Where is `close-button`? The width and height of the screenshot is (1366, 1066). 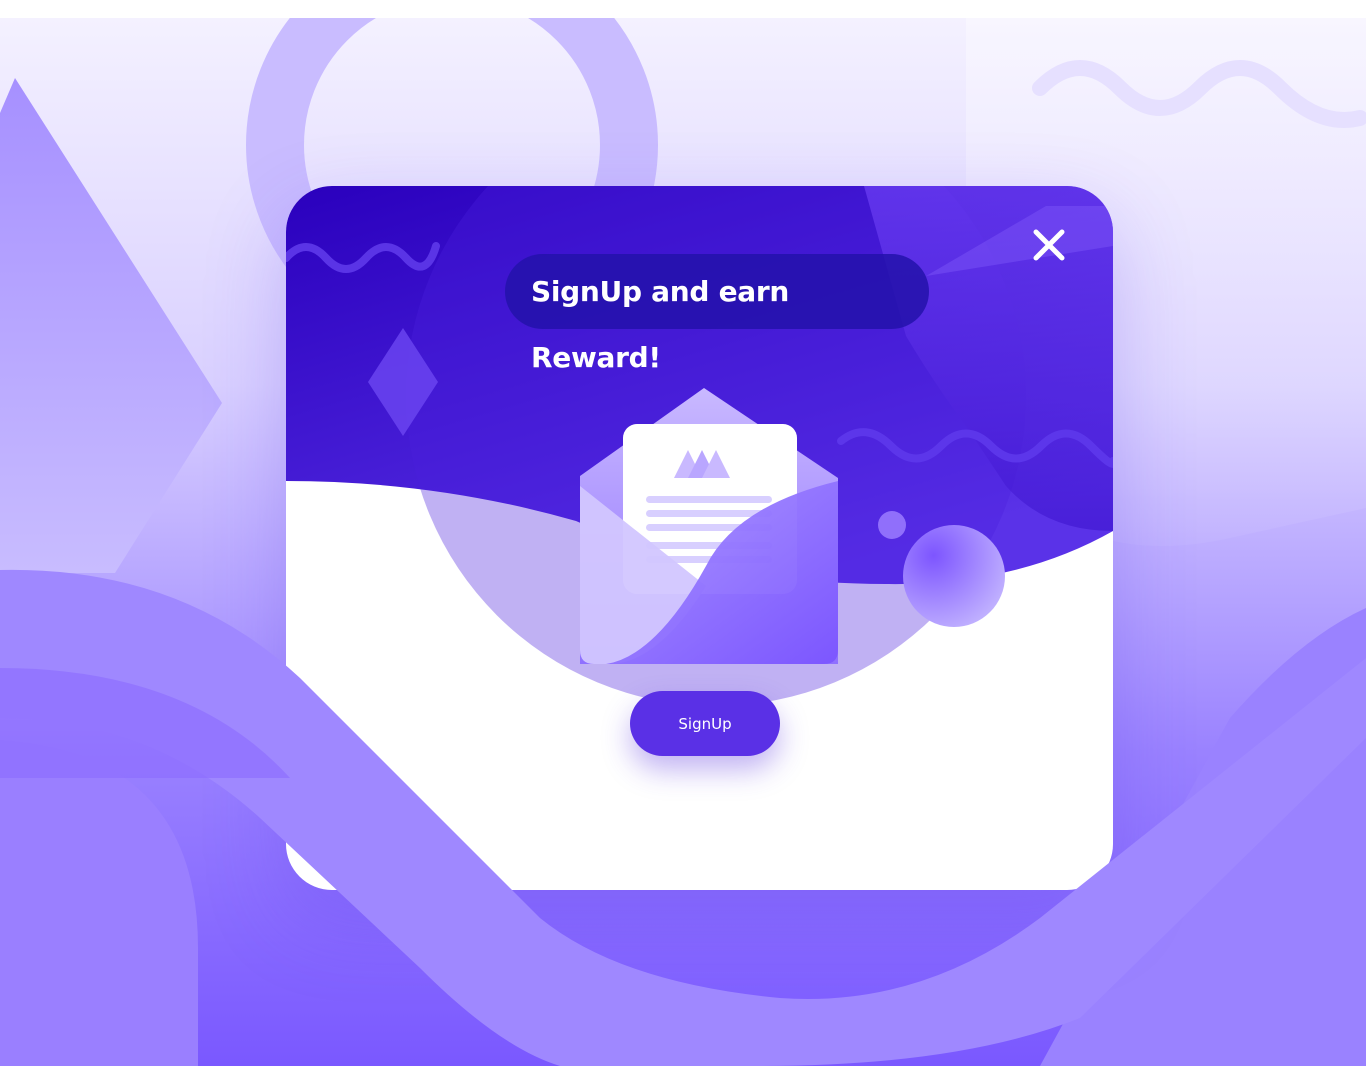
close-button is located at coordinates (1049, 245).